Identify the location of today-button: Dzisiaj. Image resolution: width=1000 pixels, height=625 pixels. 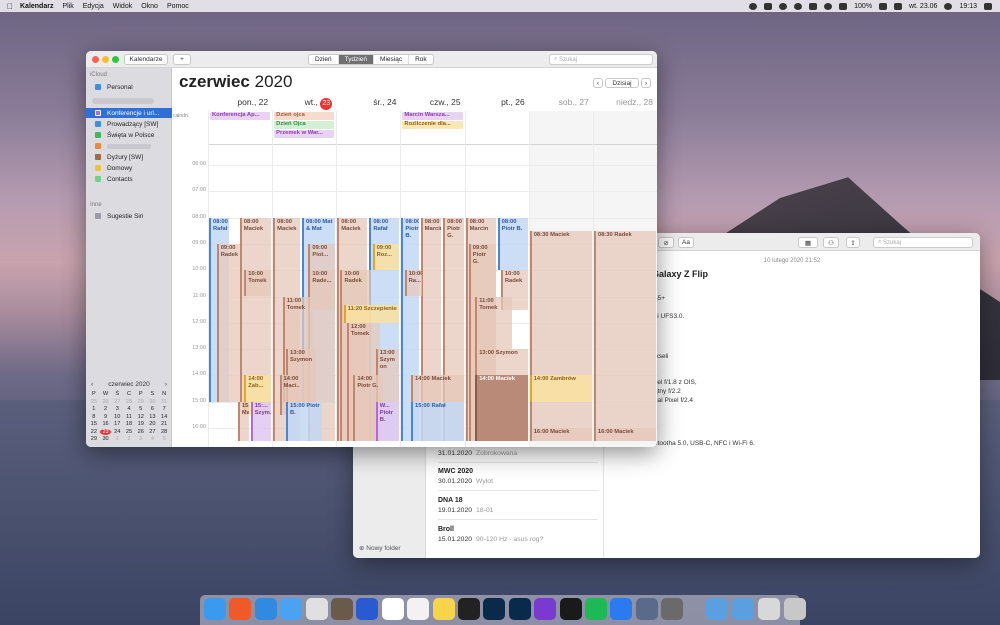
(622, 83).